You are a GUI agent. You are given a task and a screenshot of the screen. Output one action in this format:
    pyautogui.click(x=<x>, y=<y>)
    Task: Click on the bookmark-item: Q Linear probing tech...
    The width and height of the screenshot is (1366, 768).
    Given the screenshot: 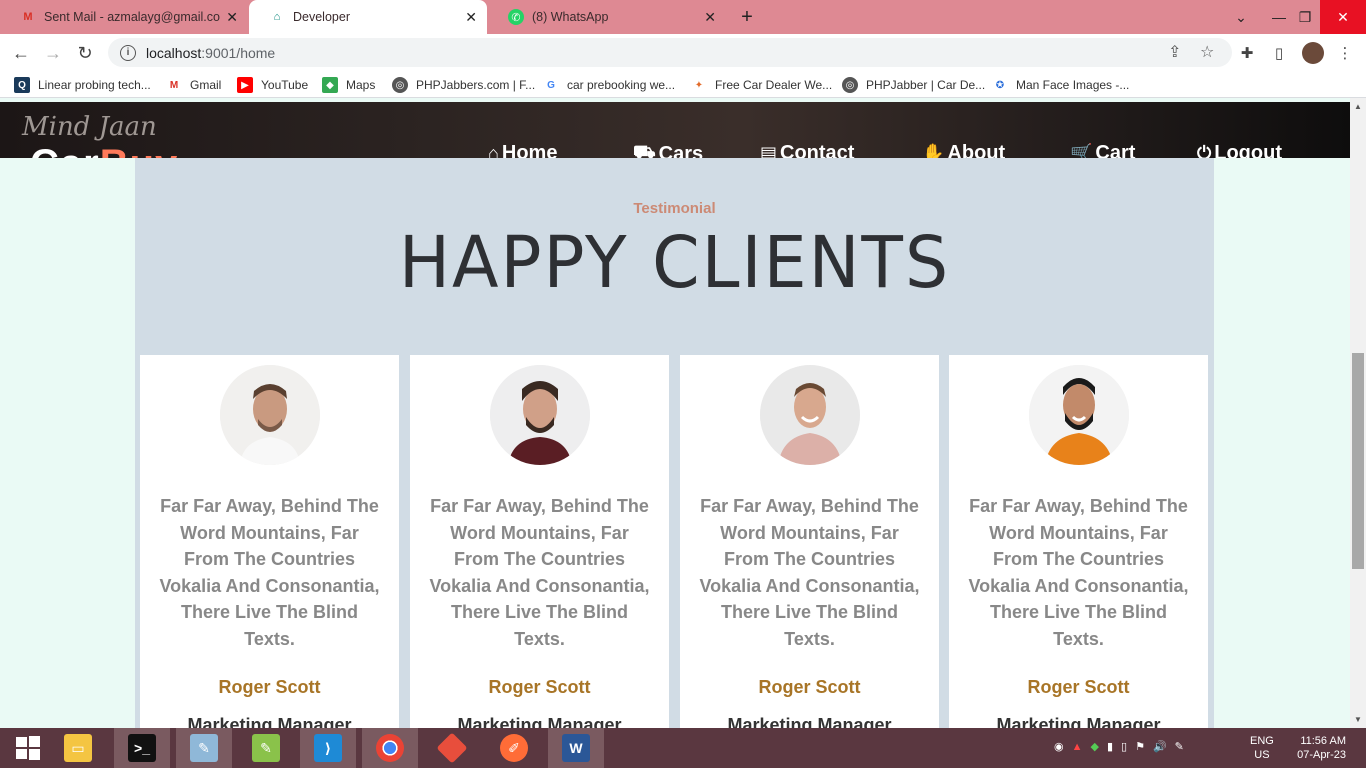 What is the action you would take?
    pyautogui.click(x=82, y=85)
    